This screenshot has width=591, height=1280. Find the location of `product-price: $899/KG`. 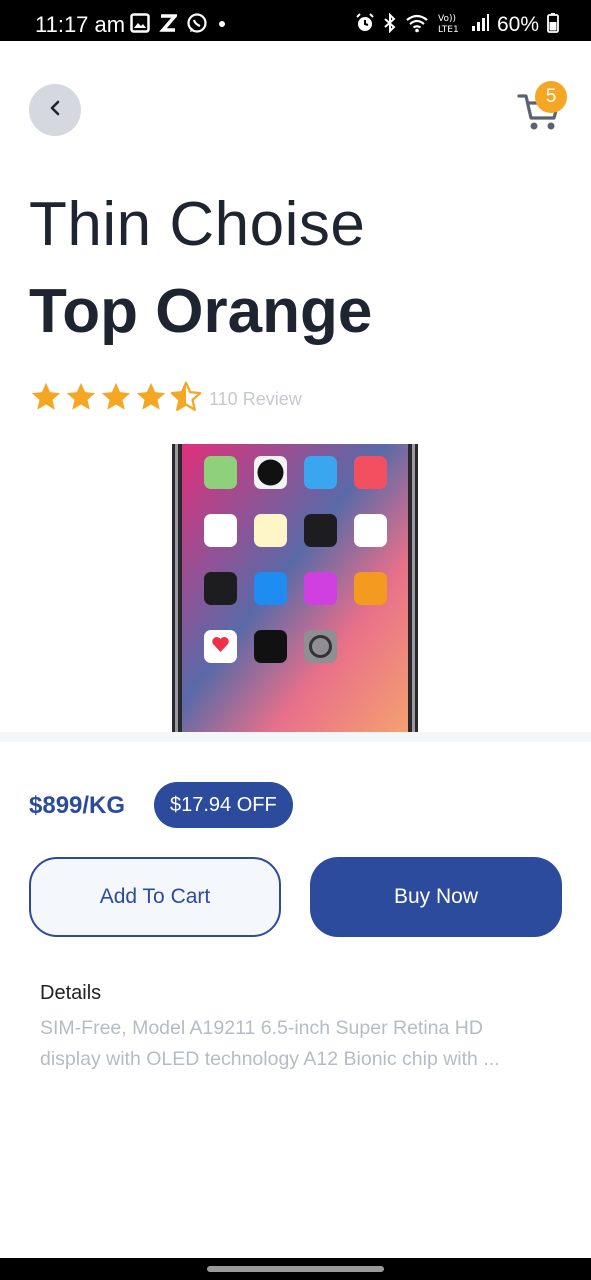

product-price: $899/KG is located at coordinates (77, 805).